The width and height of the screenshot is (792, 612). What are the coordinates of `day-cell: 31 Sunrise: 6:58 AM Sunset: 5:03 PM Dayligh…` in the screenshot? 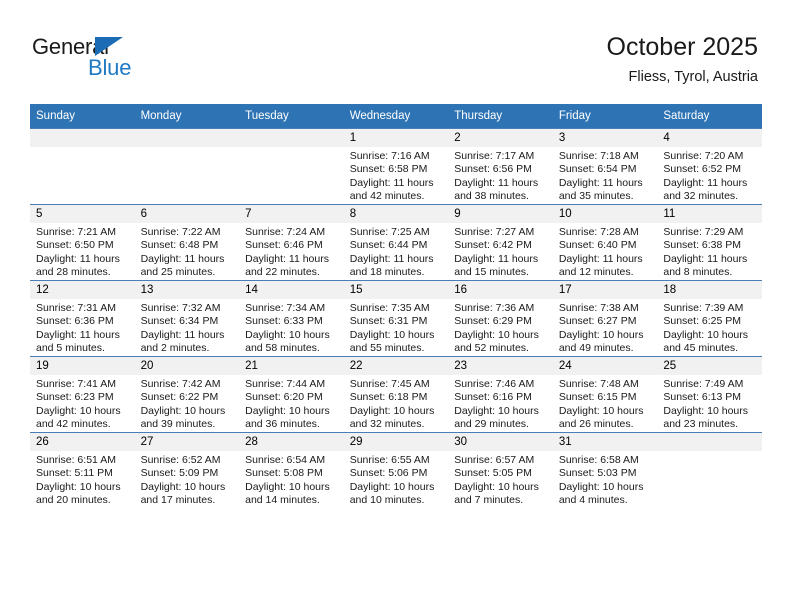 It's located at (605, 470).